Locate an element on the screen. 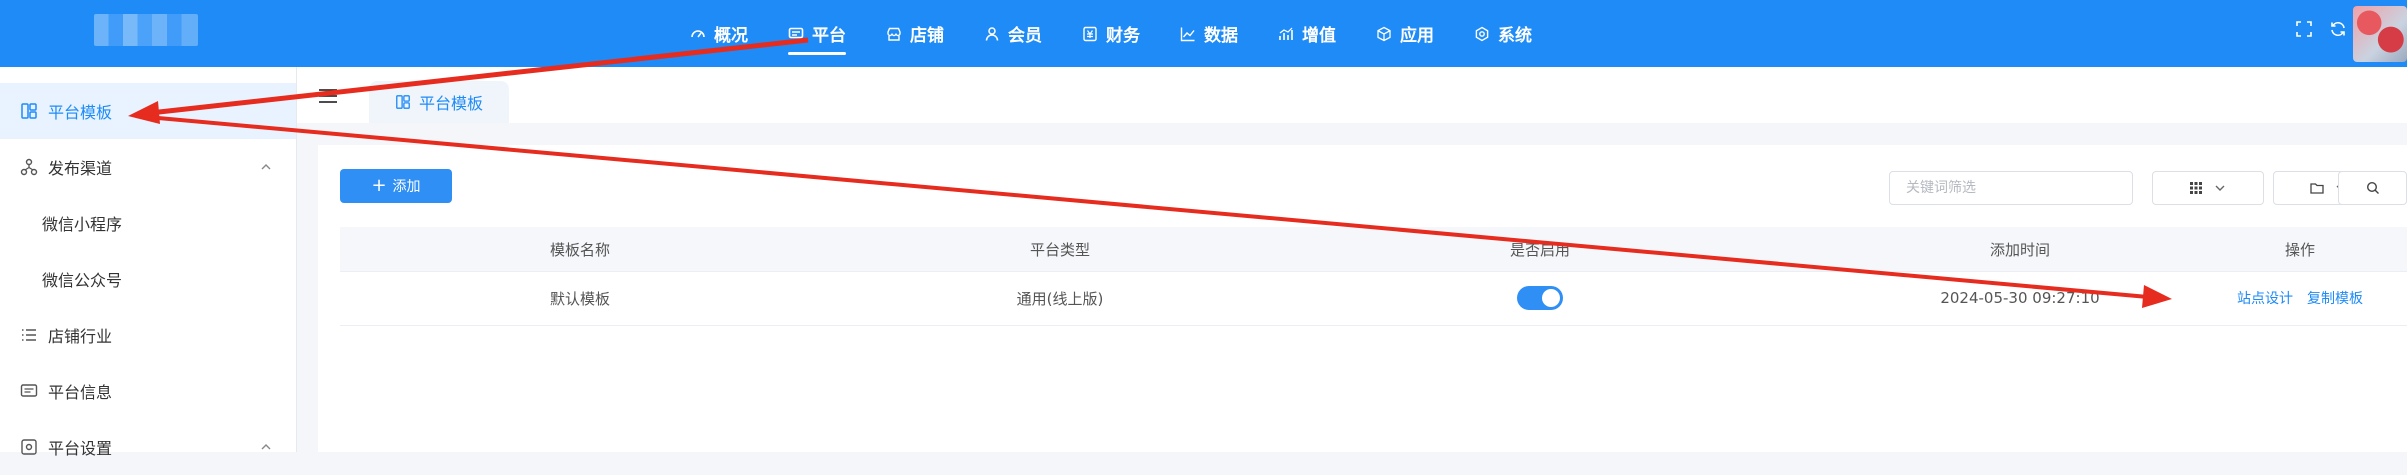 The height and width of the screenshot is (475, 2407). nav-item-apps: 应用 is located at coordinates (1405, 33).